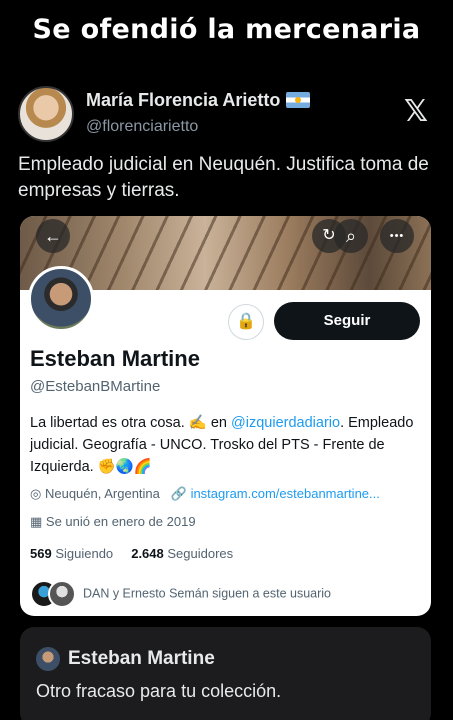 Image resolution: width=453 pixels, height=720 pixels. Describe the element at coordinates (115, 358) in the screenshot. I see `profile-name: Esteban Martine` at that location.